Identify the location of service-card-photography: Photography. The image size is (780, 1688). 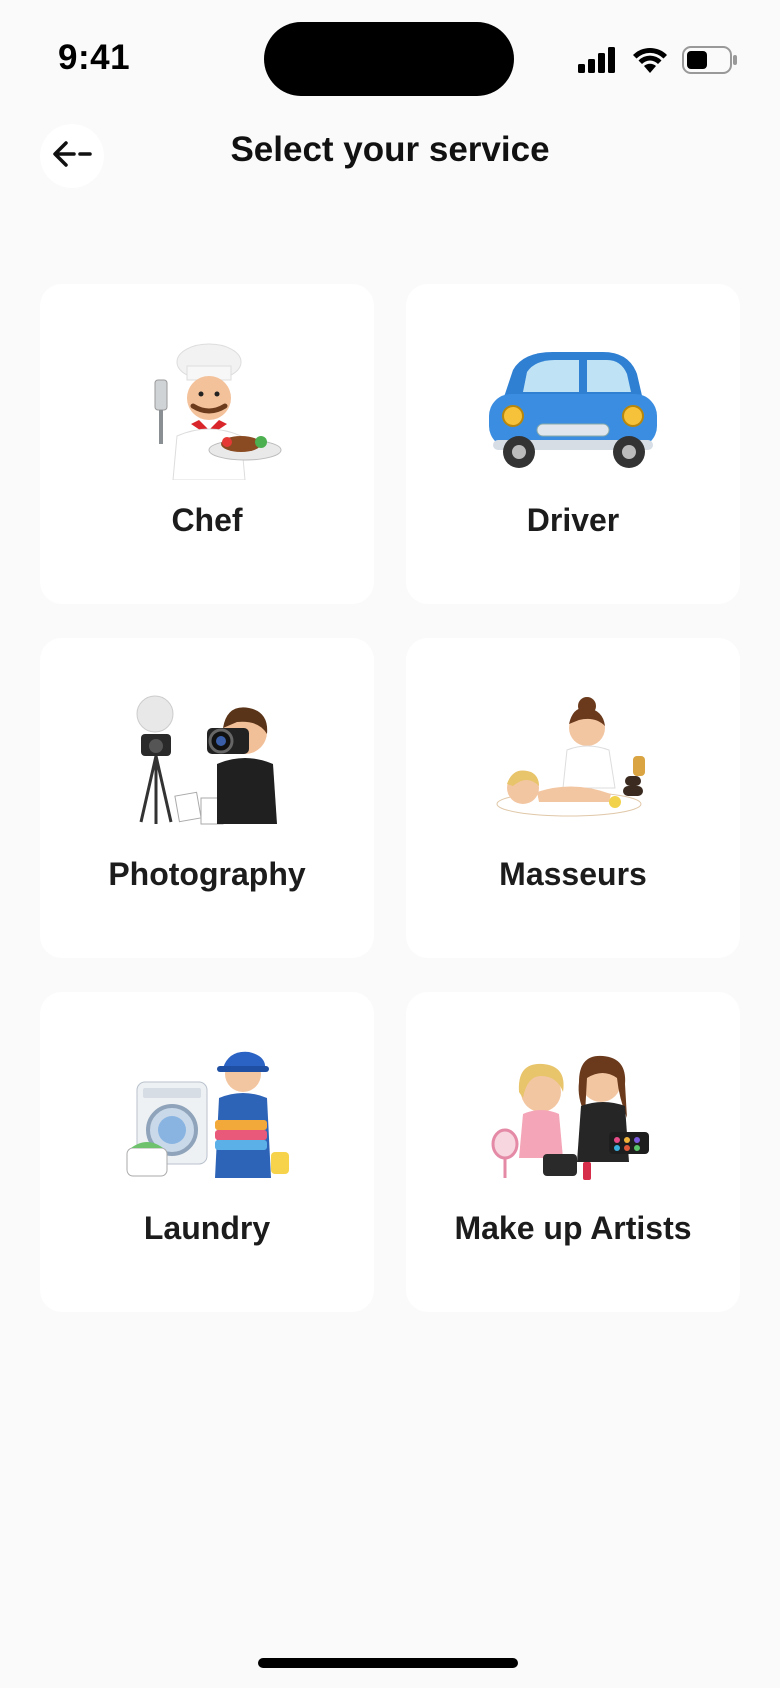
(207, 798).